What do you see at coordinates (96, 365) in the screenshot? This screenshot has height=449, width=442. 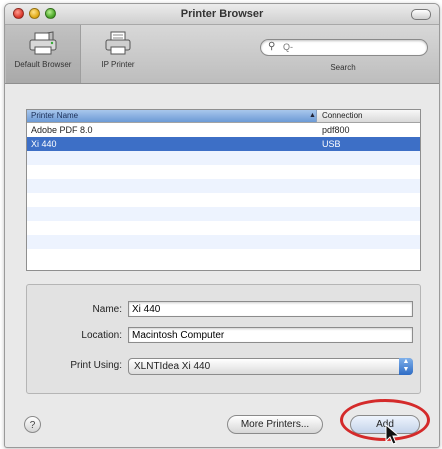 I see `print-using-label: Print Using:` at bounding box center [96, 365].